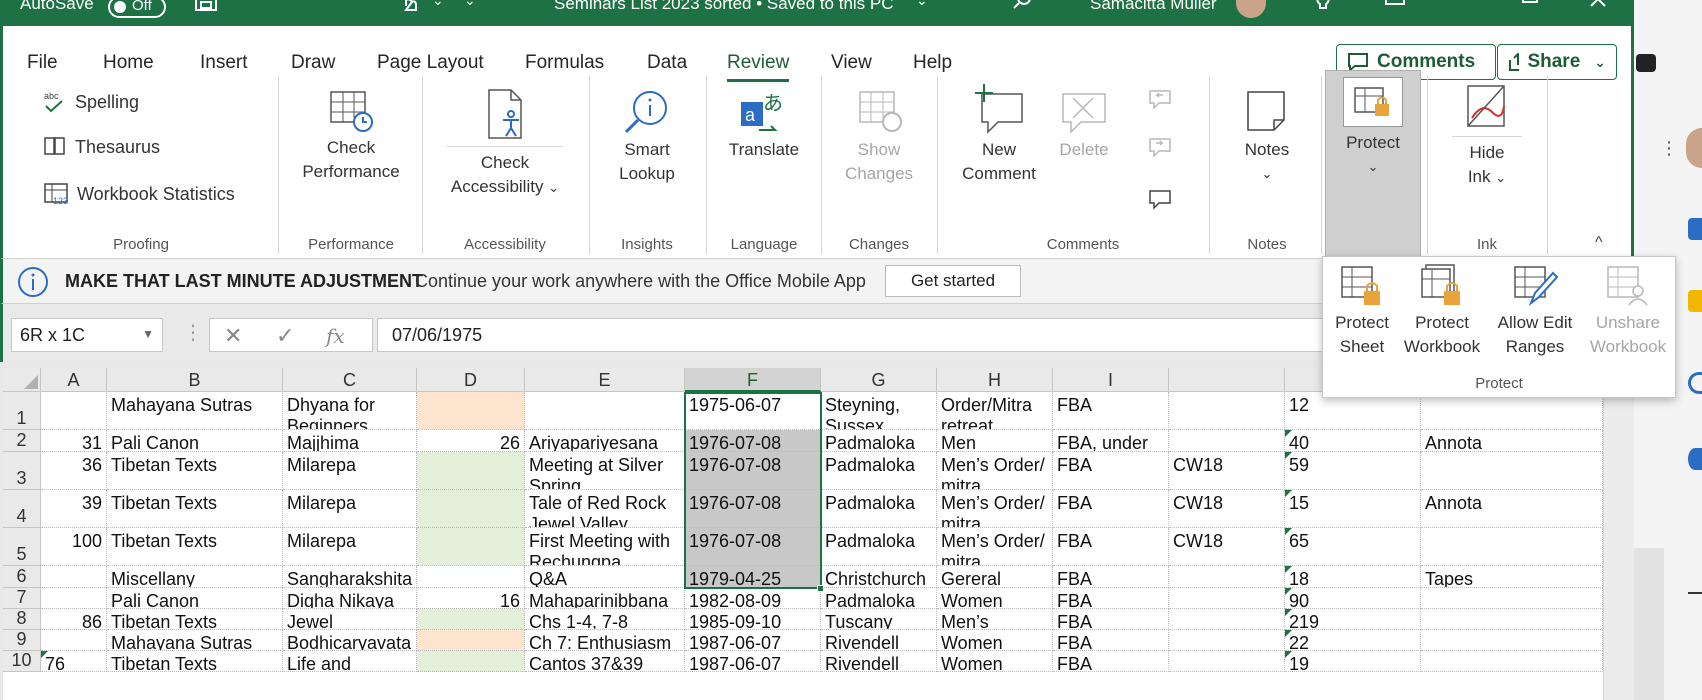 This screenshot has height=700, width=1702. What do you see at coordinates (1227, 598) in the screenshot?
I see `cell-j7` at bounding box center [1227, 598].